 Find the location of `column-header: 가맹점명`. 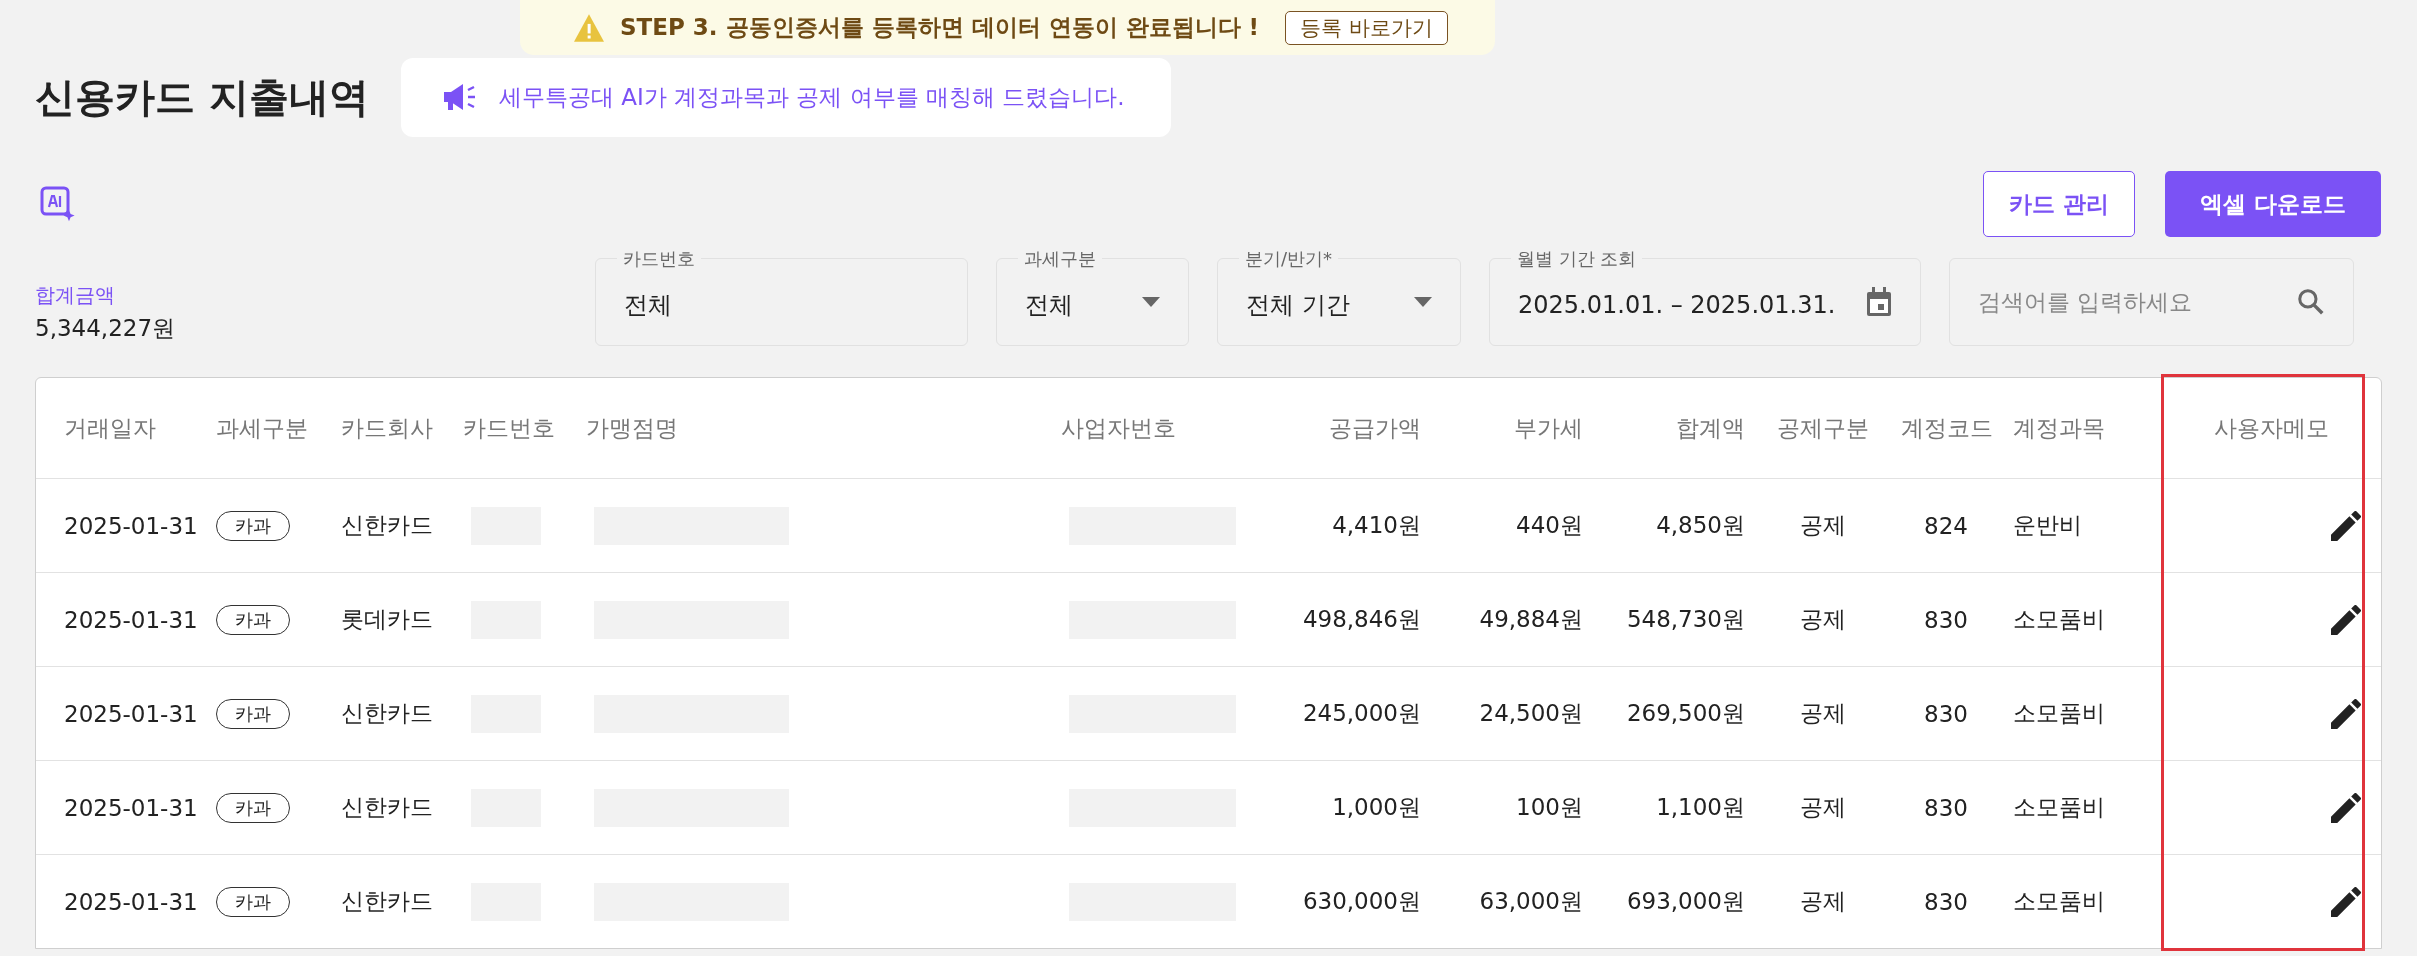

column-header: 가맹점명 is located at coordinates (632, 428).